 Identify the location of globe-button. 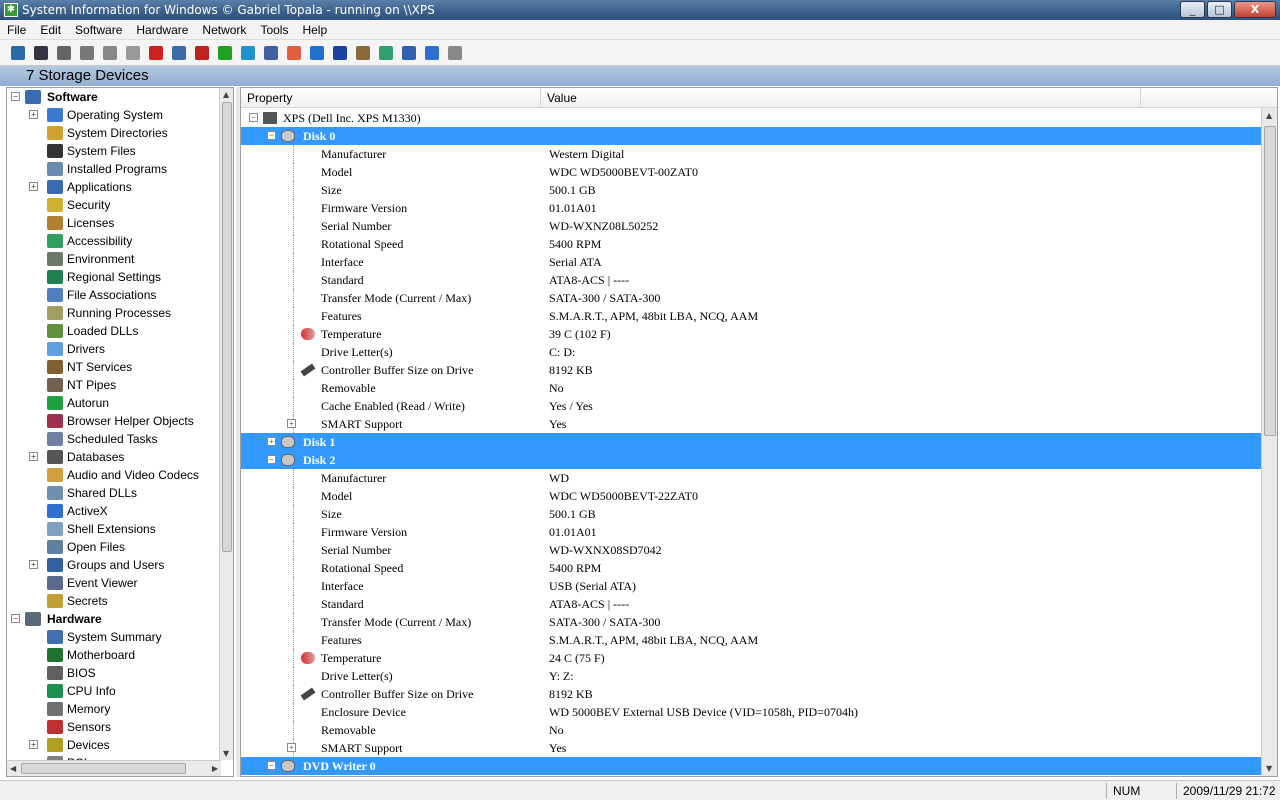
(317, 53).